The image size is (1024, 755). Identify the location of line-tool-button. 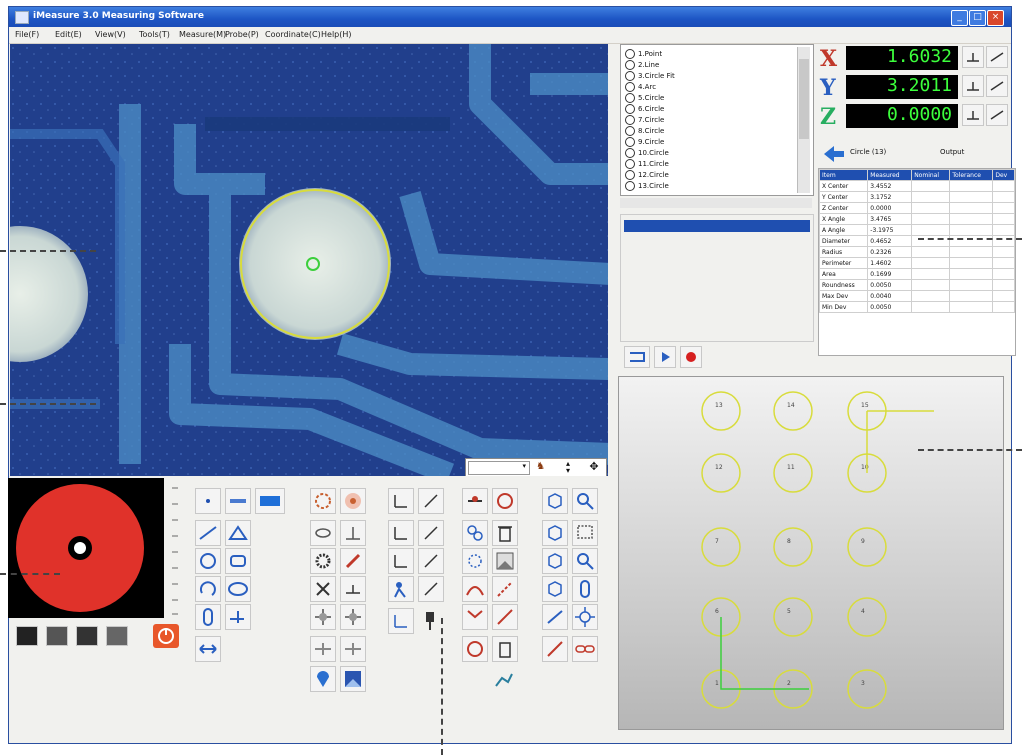
(238, 501).